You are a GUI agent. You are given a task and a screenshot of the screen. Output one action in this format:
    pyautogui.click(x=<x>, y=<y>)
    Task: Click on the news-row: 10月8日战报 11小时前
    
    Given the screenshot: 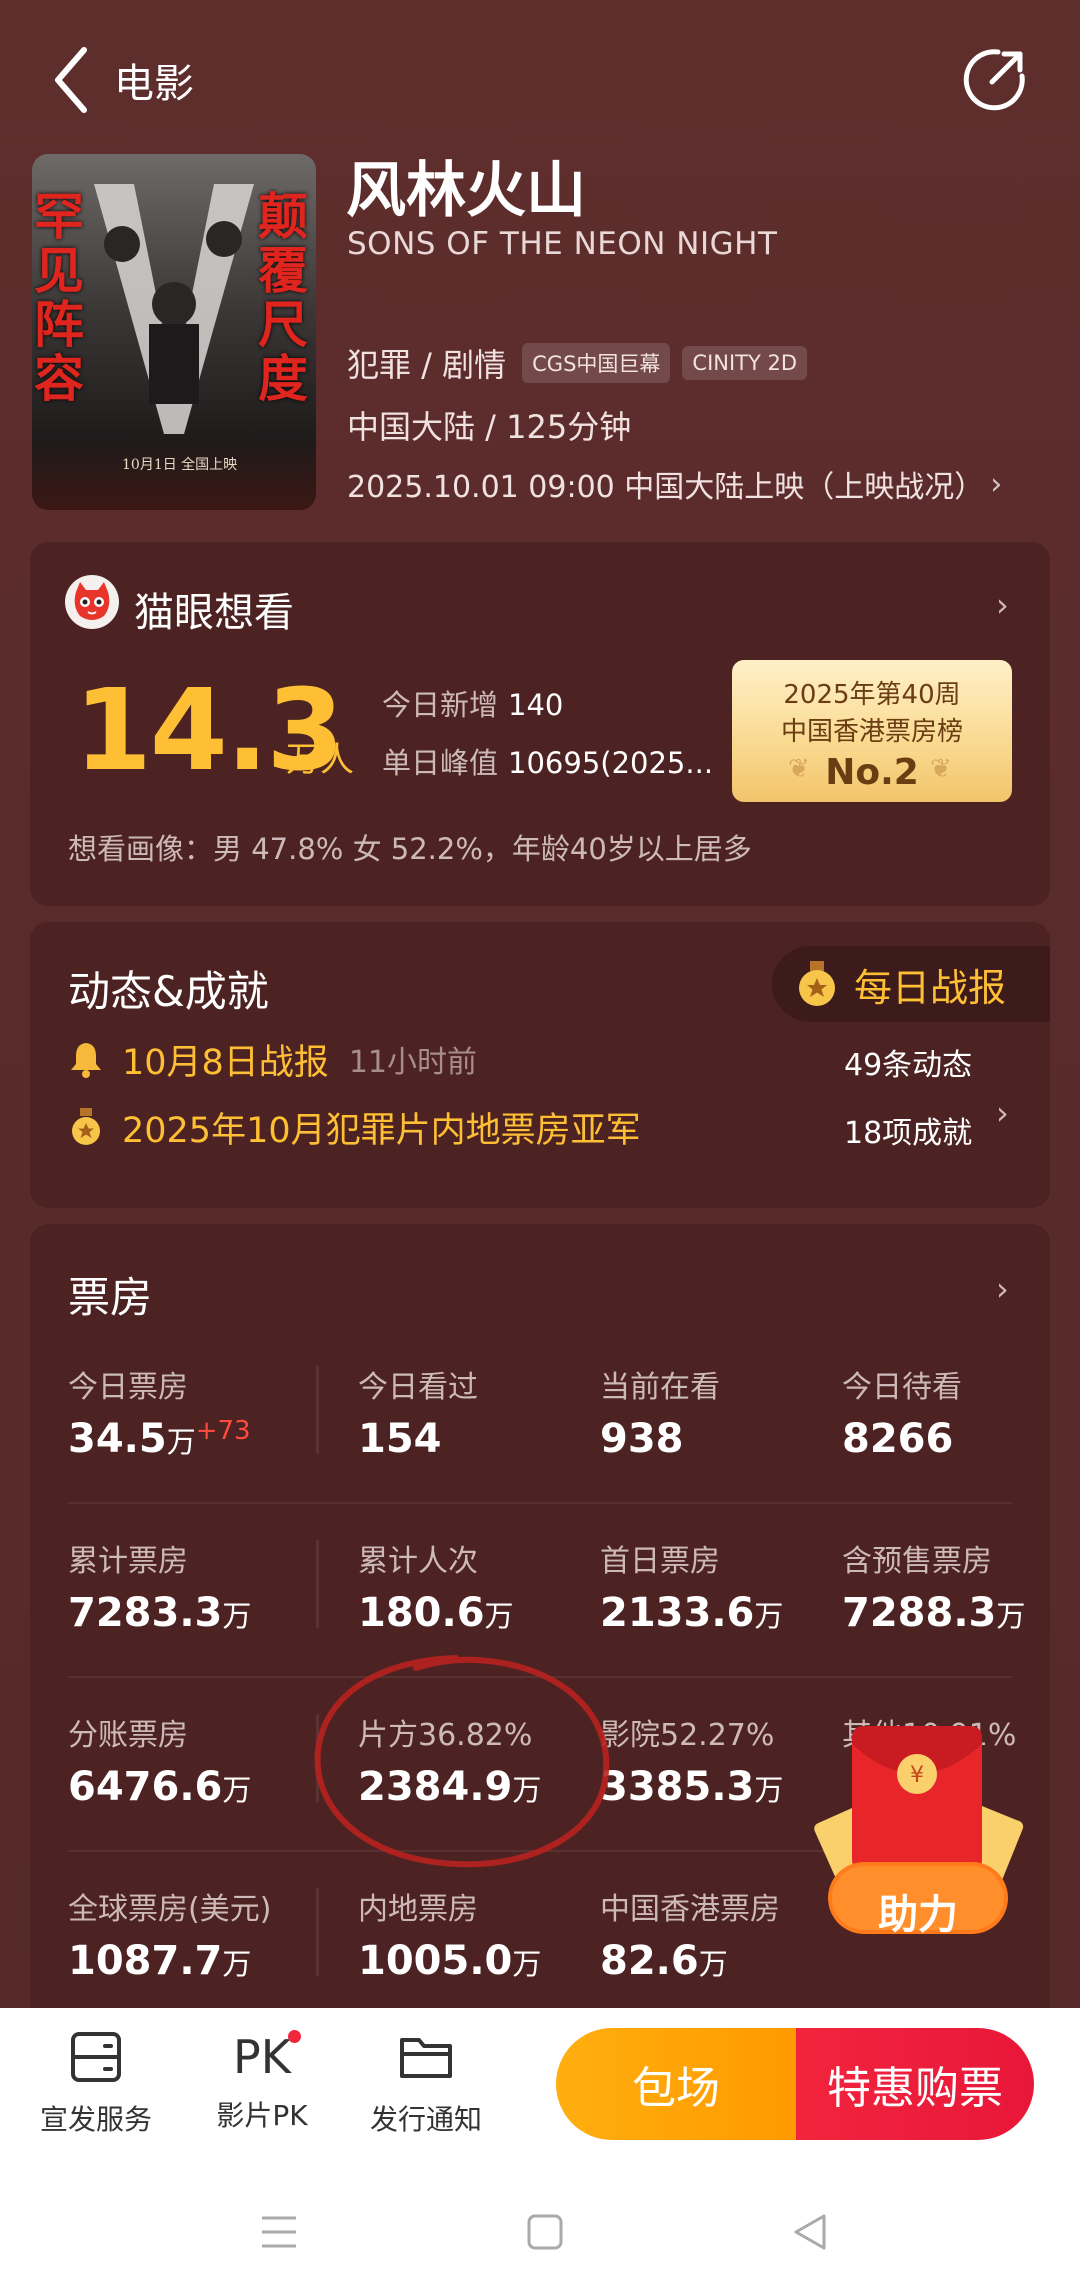 What is the action you would take?
    pyautogui.click(x=272, y=1059)
    